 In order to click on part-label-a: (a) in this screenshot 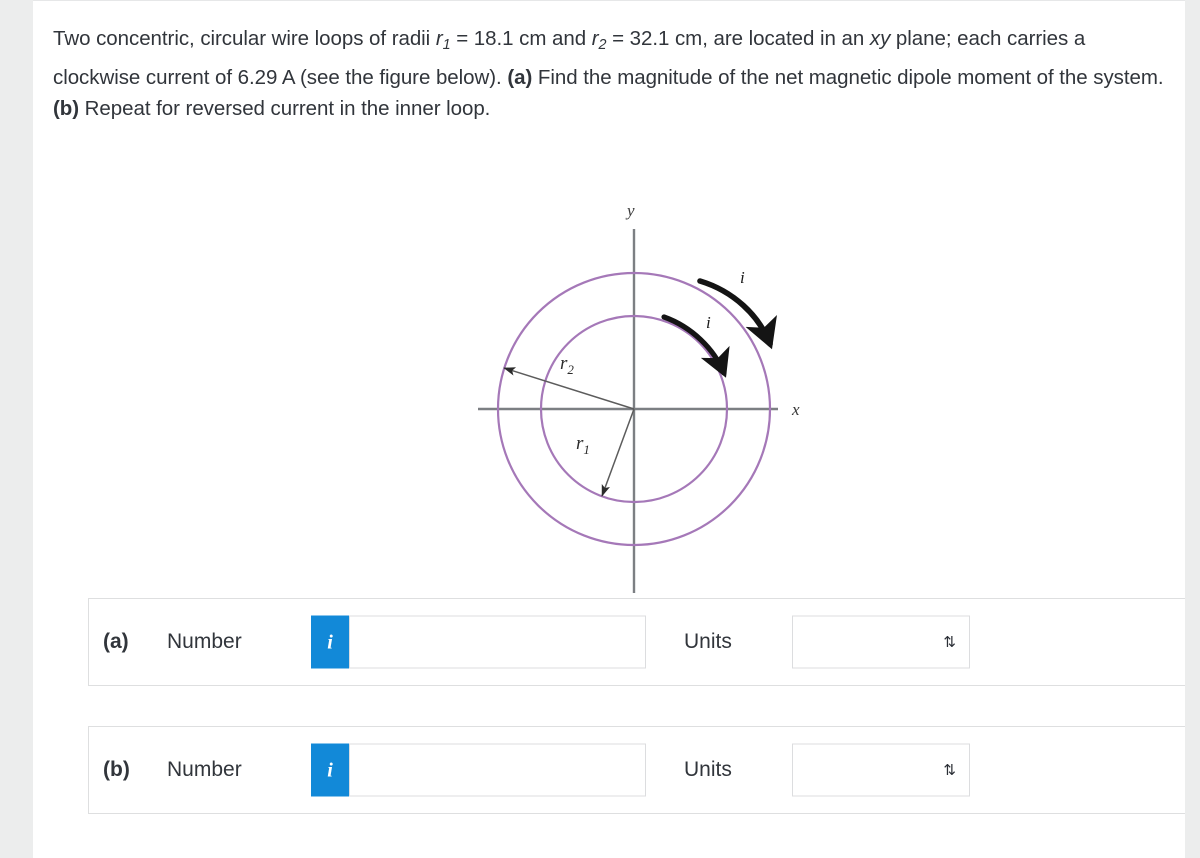, I will do `click(116, 641)`.